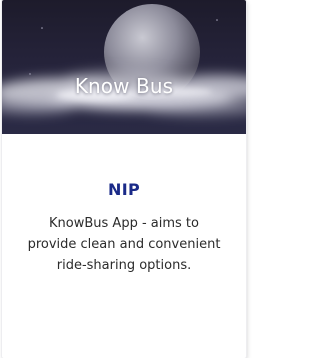 The height and width of the screenshot is (358, 320). I want to click on banner-title: Know Bus, so click(124, 86).